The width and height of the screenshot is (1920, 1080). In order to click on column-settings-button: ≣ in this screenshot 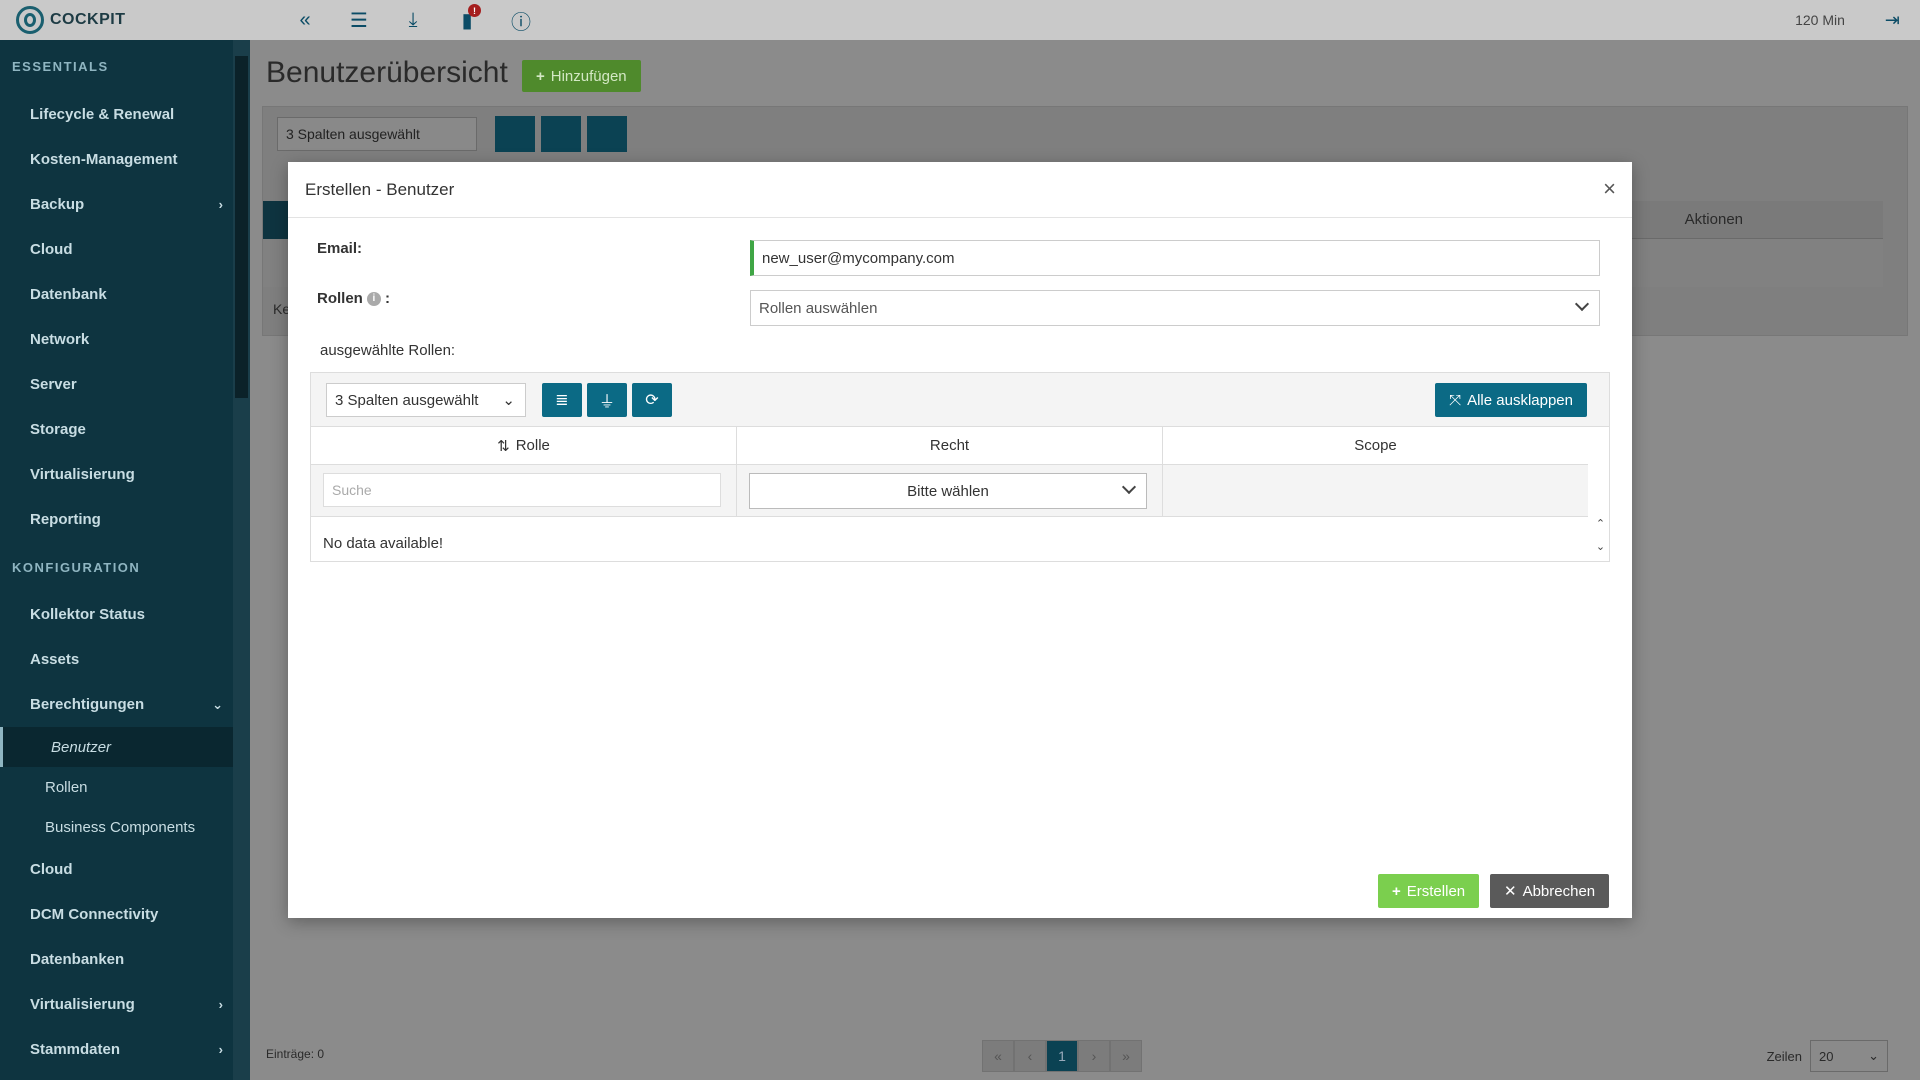, I will do `click(562, 400)`.